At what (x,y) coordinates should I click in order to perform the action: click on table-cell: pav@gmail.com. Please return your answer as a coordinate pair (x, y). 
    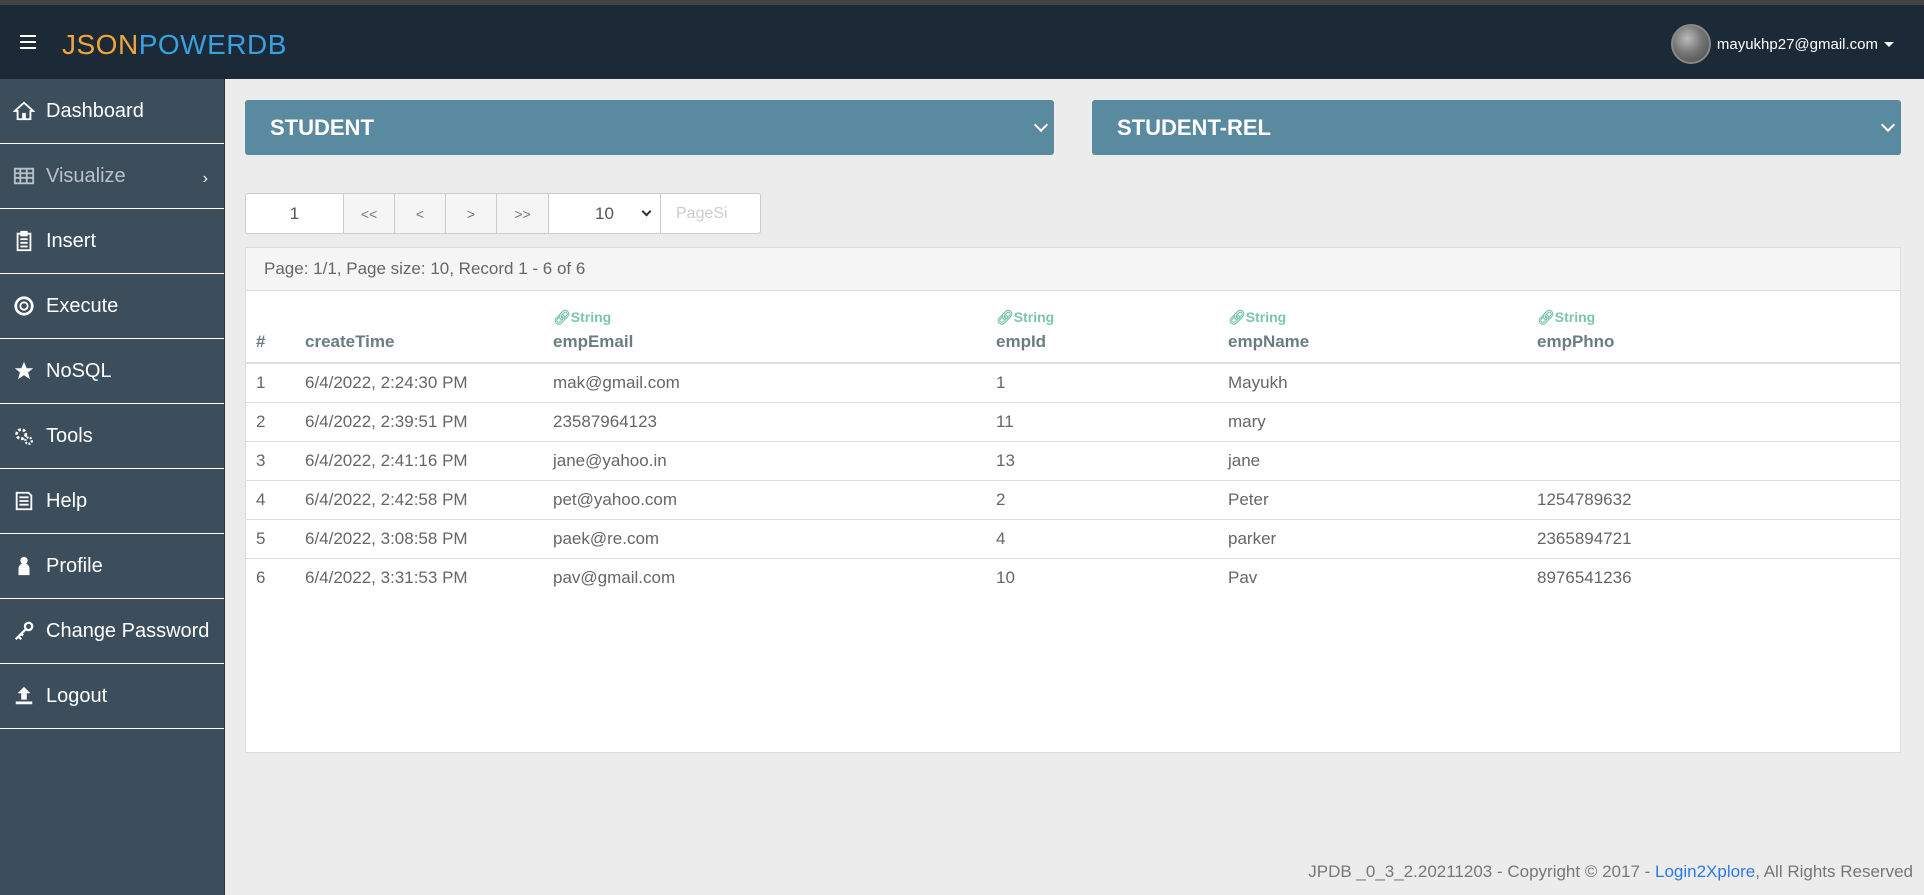
    Looking at the image, I should click on (614, 577).